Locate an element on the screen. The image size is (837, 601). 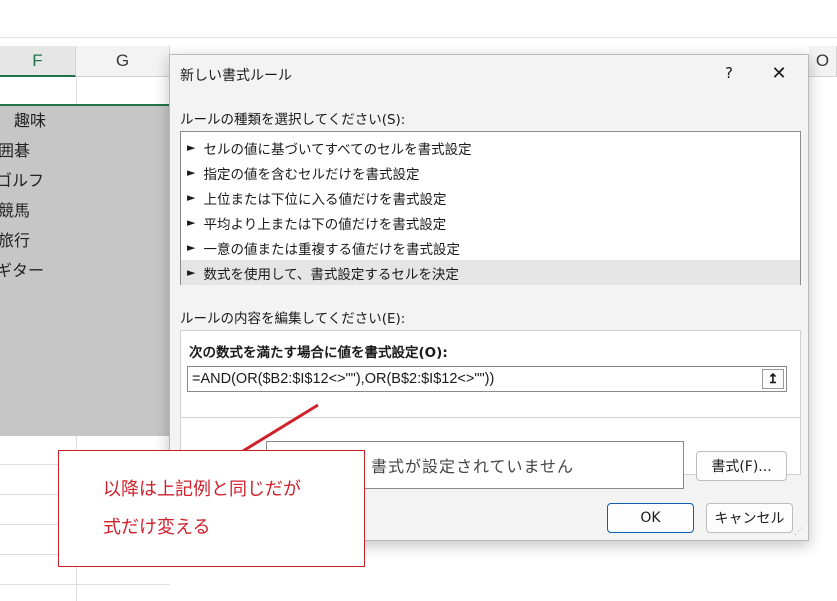
annotation-callout: 以降は上記例と同じだが 式だけ変える is located at coordinates (211, 508).